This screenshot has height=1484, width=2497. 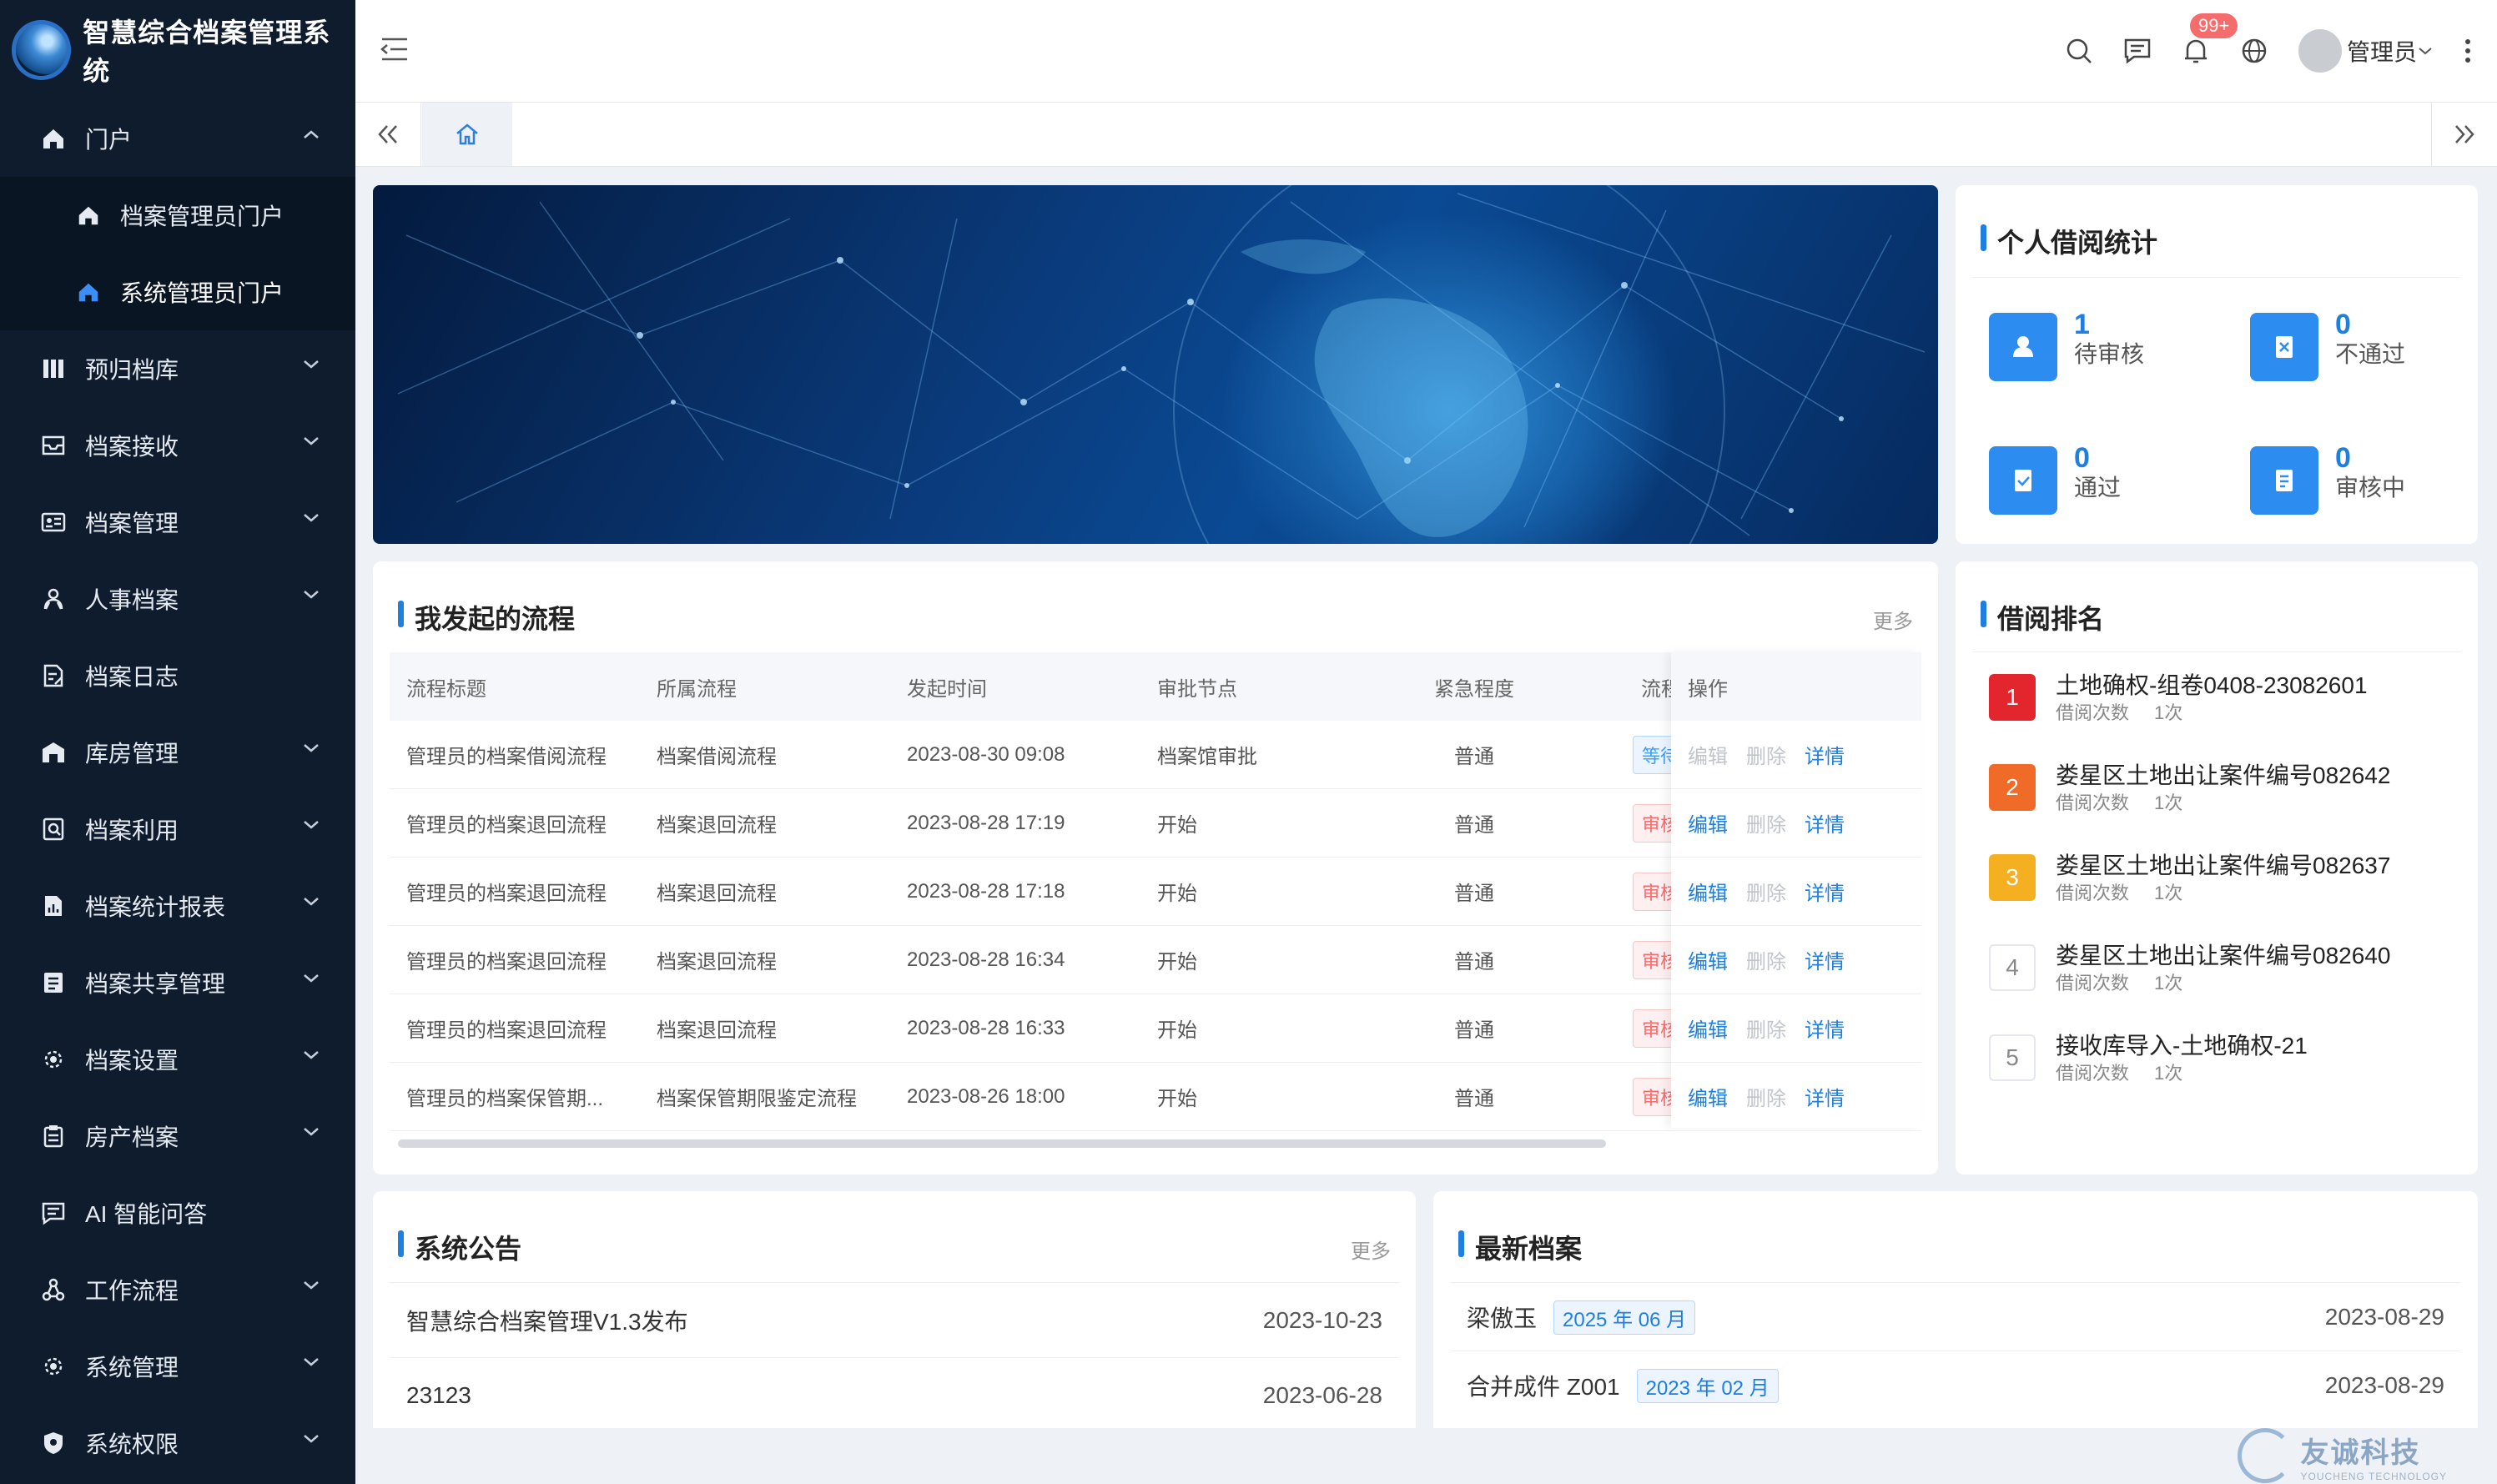 I want to click on column-header: 所属流程, so click(x=697, y=689).